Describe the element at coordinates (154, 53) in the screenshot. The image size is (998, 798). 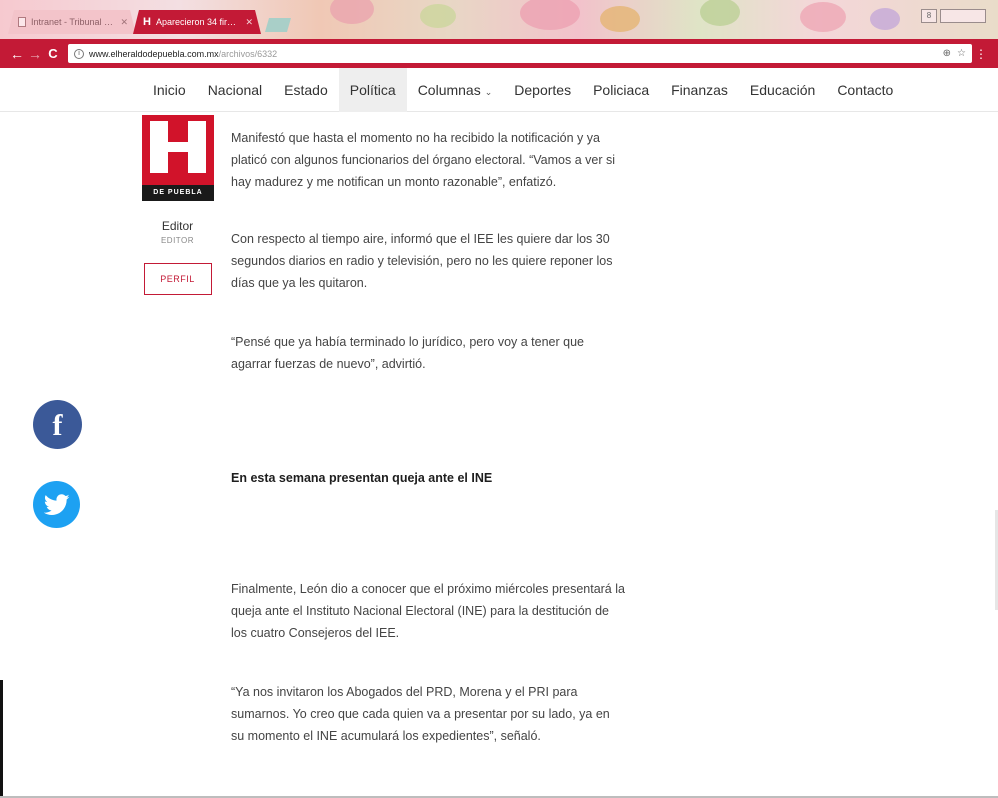
I see `url-host: www.elheraldodepuebla.com.mx` at that location.